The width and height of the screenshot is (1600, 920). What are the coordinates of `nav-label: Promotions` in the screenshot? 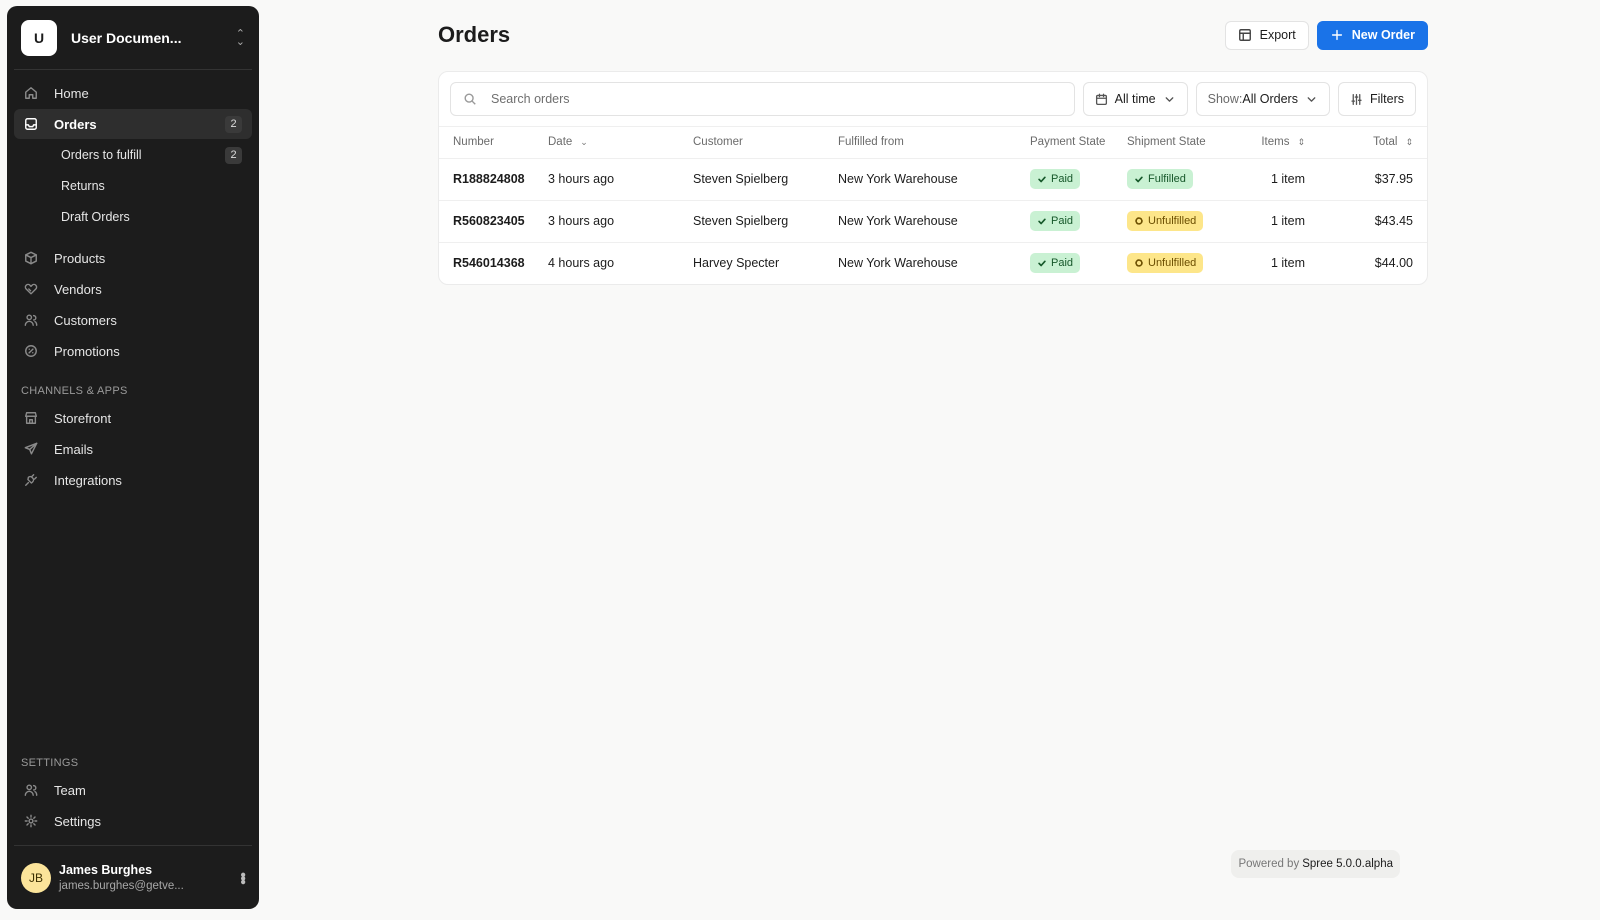 It's located at (87, 351).